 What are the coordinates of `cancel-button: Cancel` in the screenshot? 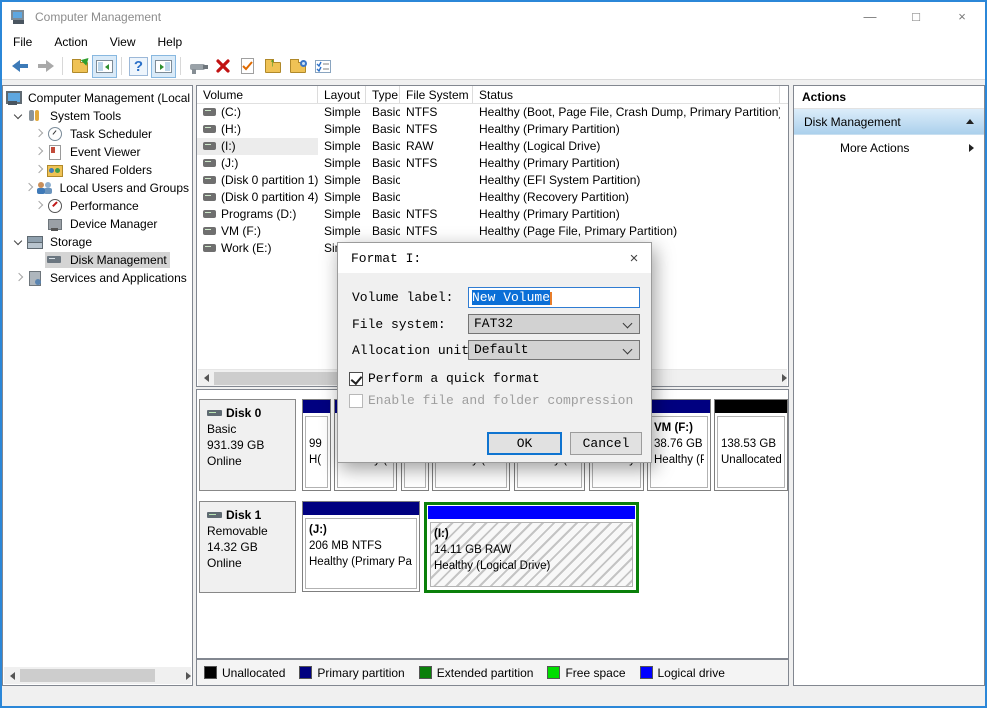 It's located at (606, 443).